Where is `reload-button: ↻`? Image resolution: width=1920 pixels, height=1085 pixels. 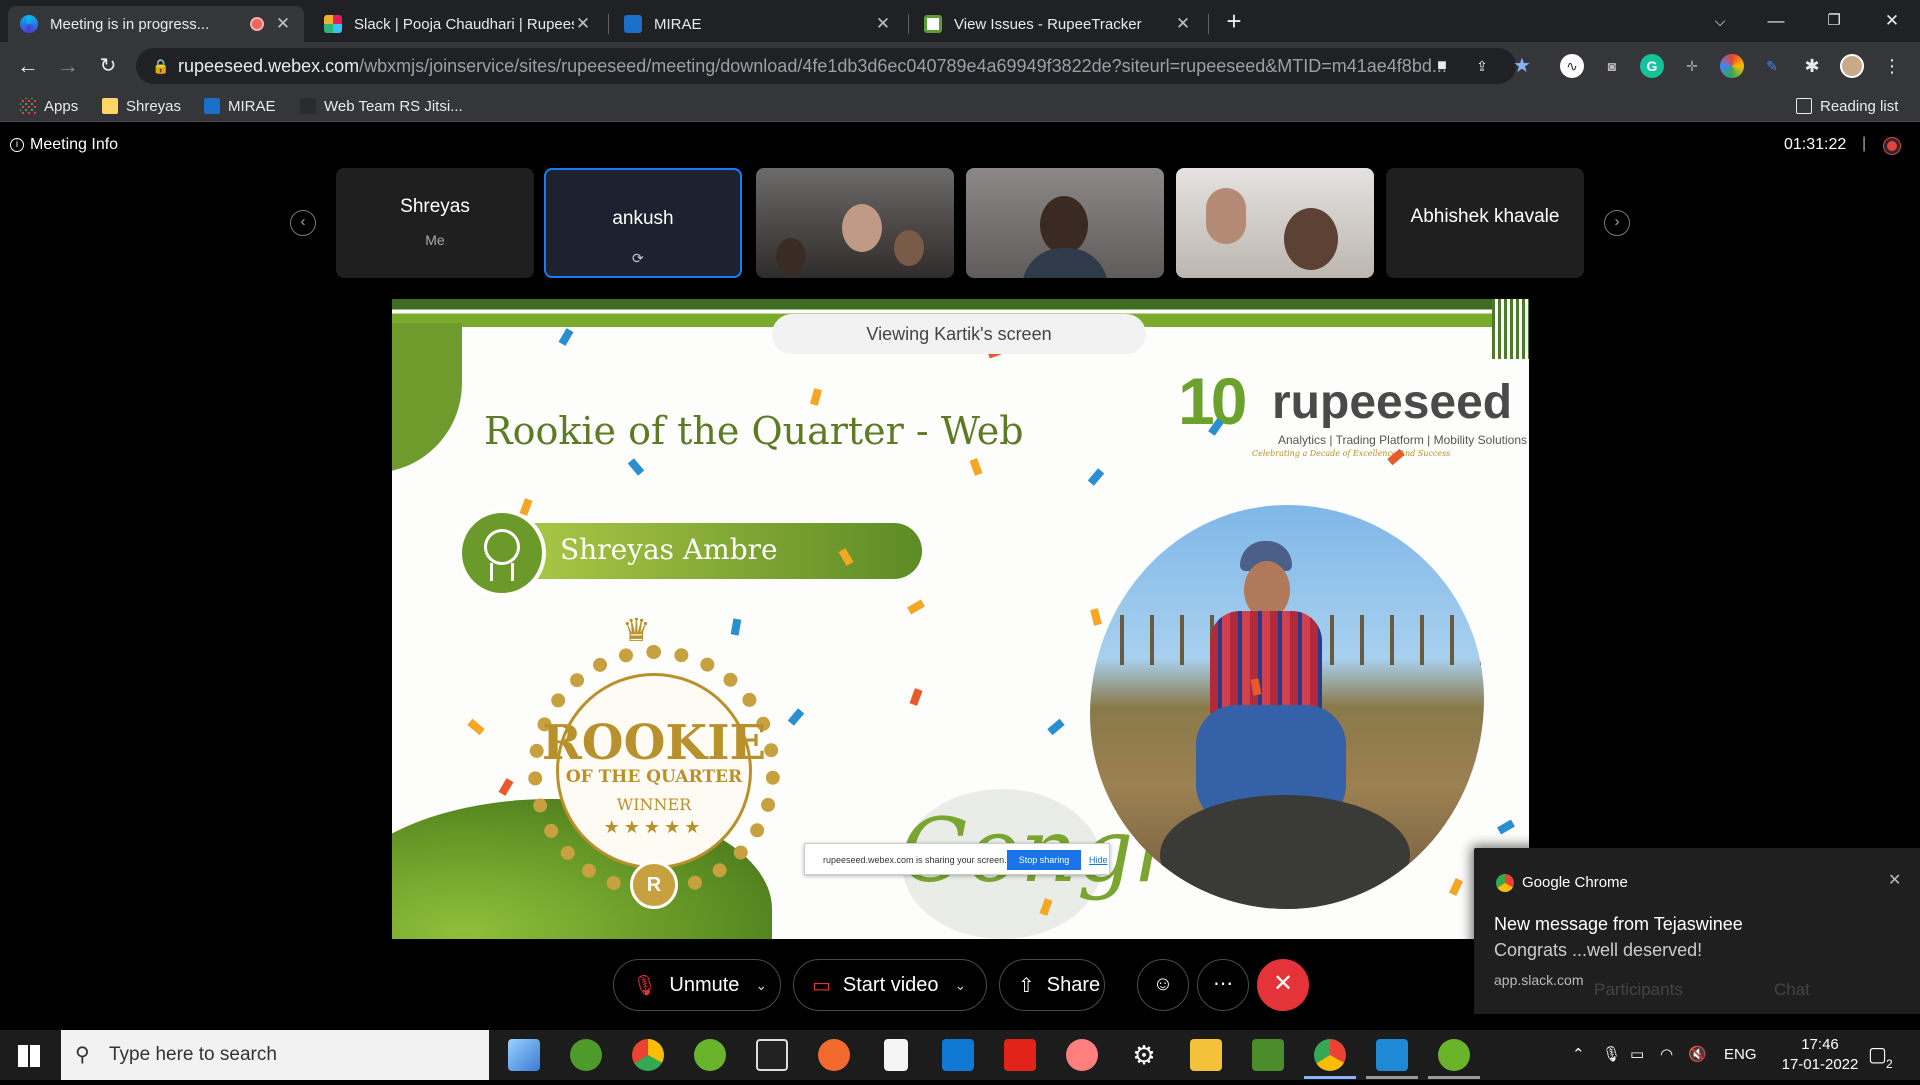
reload-button: ↻ is located at coordinates (108, 66).